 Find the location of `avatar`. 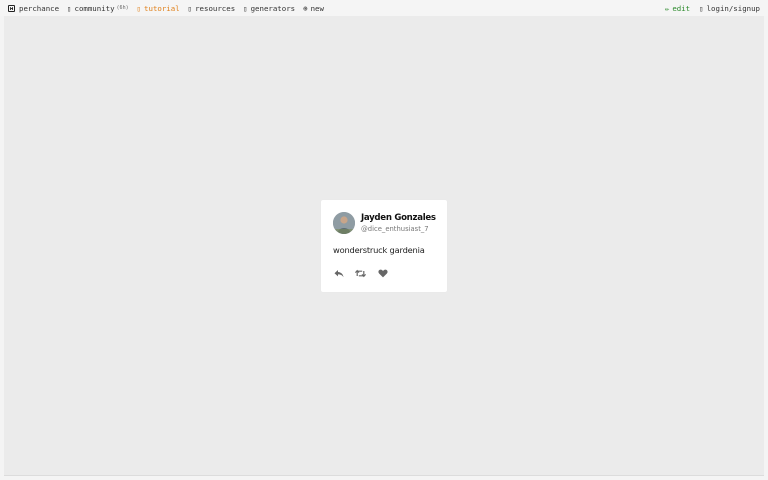

avatar is located at coordinates (344, 223).